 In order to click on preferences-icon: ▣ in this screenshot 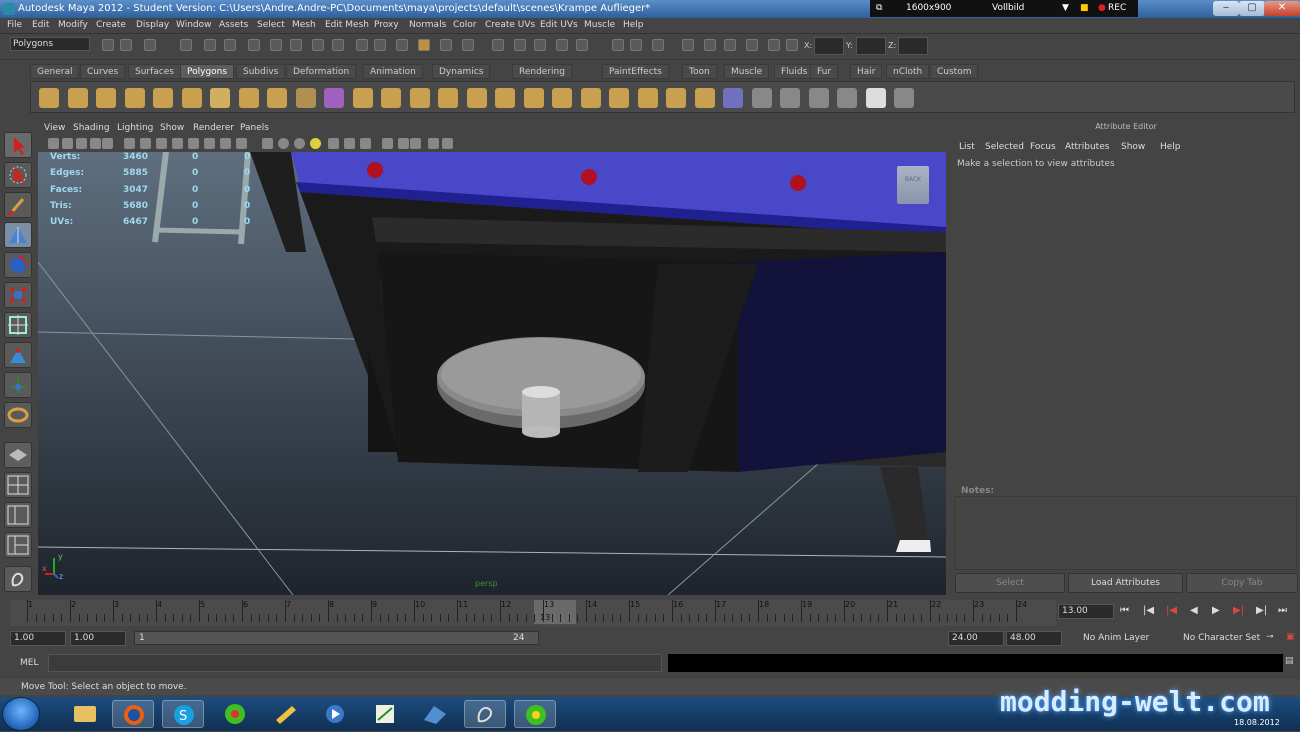, I will do `click(1290, 637)`.